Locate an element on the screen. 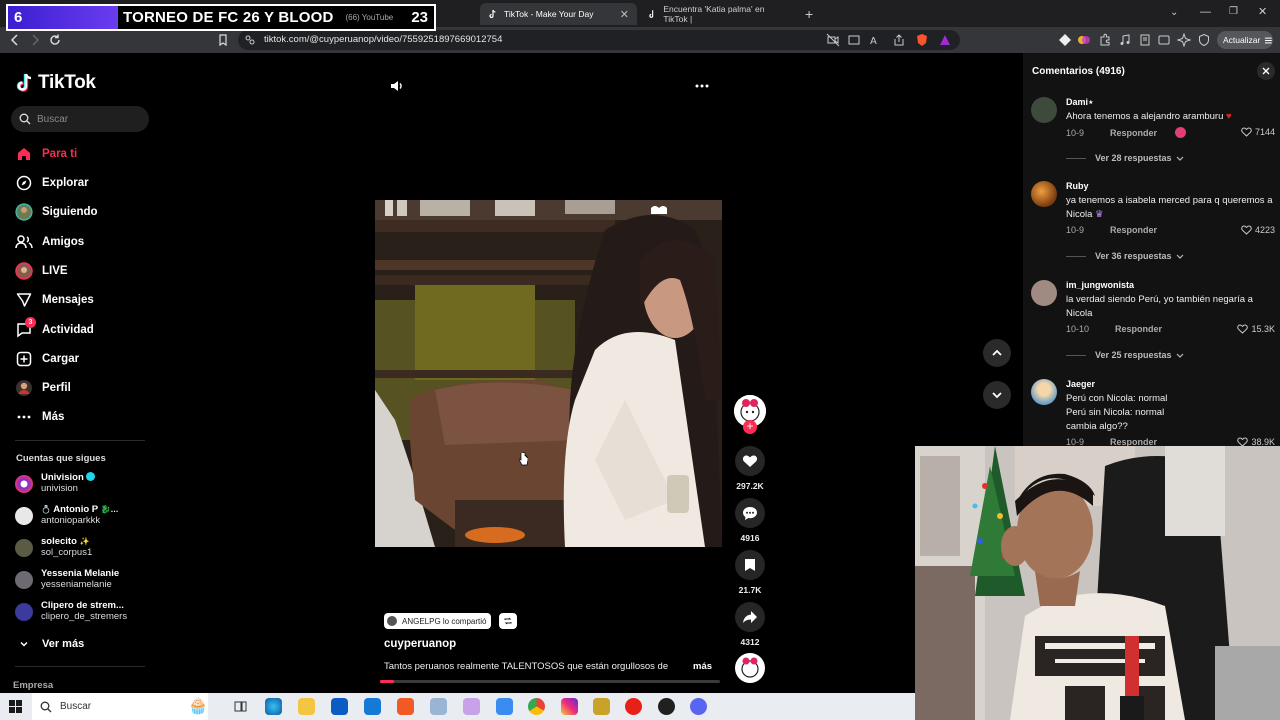 The height and width of the screenshot is (720, 1280). music-disc-avatar is located at coordinates (750, 668).